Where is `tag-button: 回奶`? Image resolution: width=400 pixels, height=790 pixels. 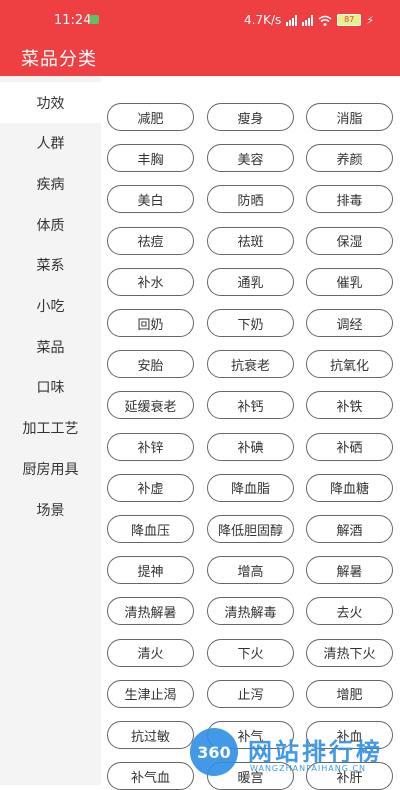 tag-button: 回奶 is located at coordinates (150, 323).